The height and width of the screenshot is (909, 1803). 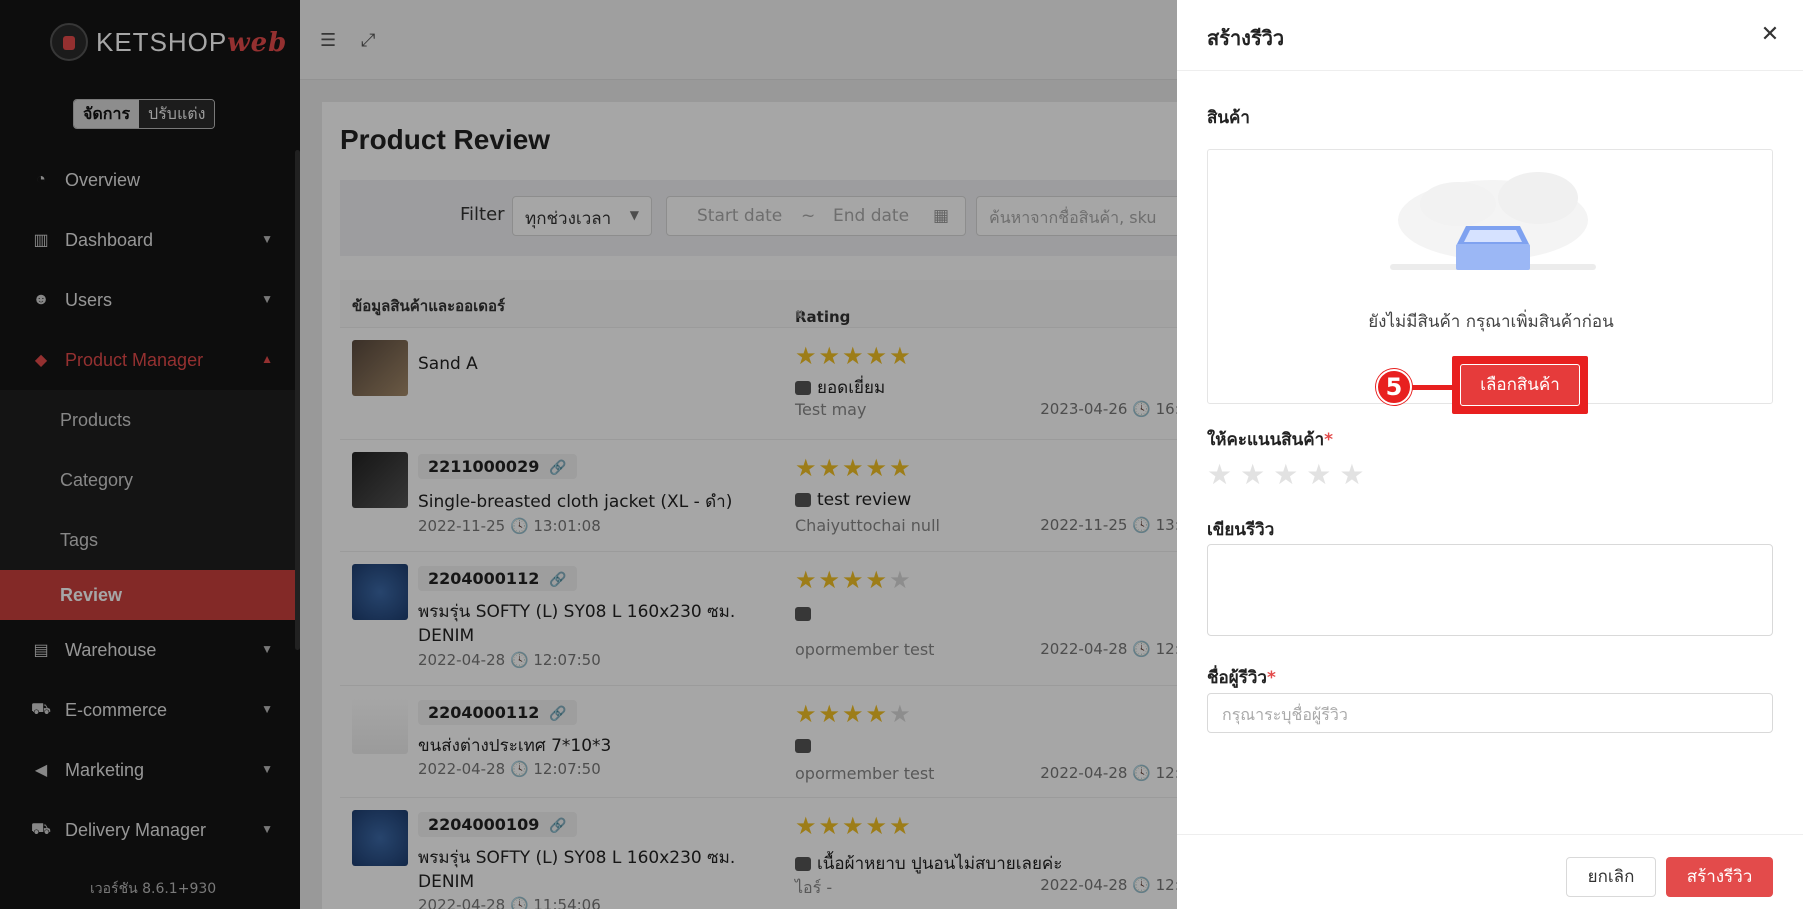 I want to click on reviewer-label: ชื่อผู้รีวิว*, so click(x=1241, y=678).